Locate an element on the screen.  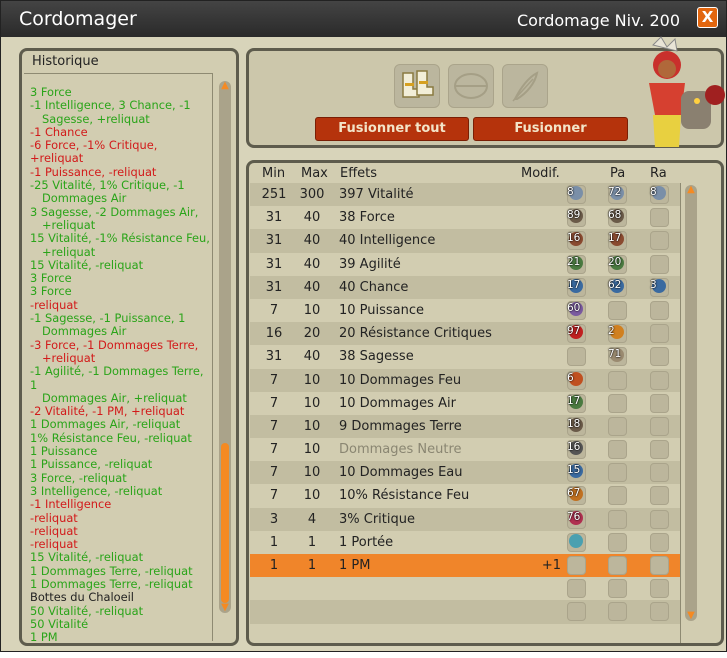
history-entry: 50 Vitalité is located at coordinates (121, 624).